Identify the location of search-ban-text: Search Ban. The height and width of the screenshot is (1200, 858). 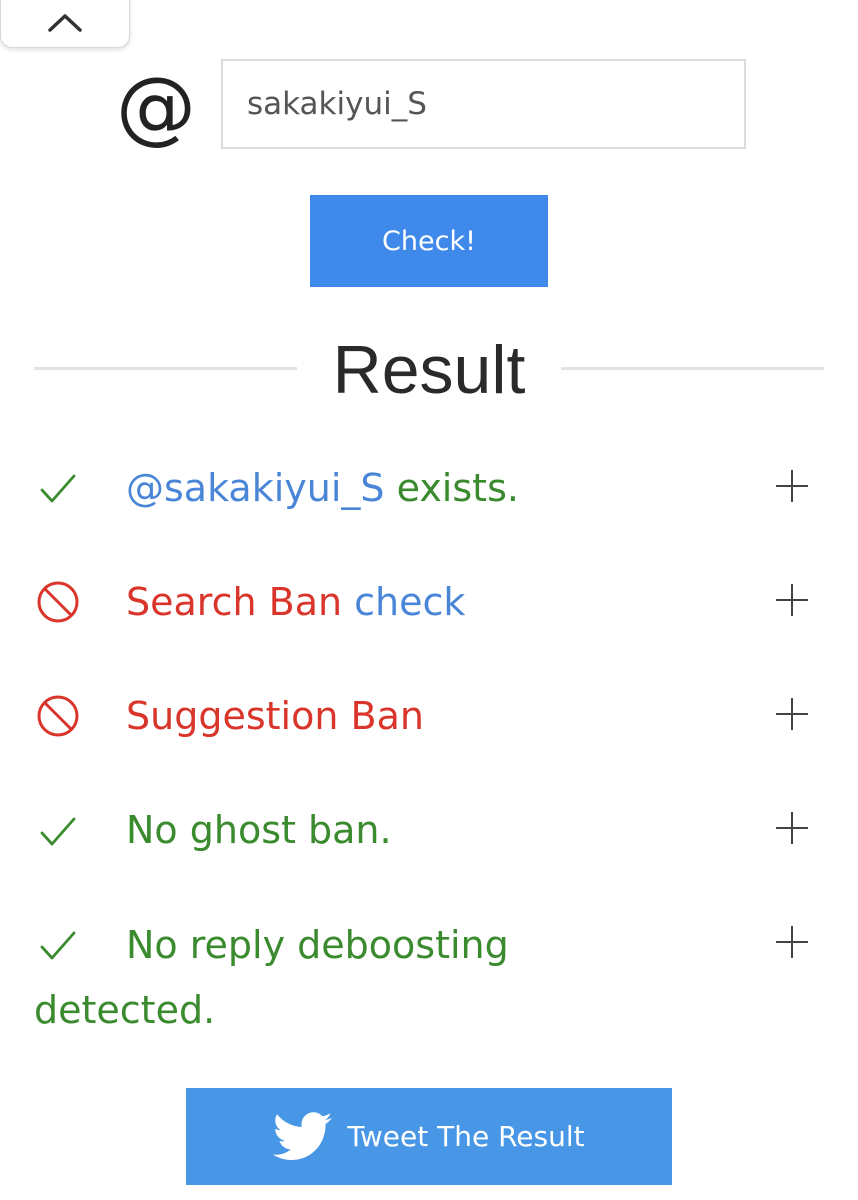
(240, 602).